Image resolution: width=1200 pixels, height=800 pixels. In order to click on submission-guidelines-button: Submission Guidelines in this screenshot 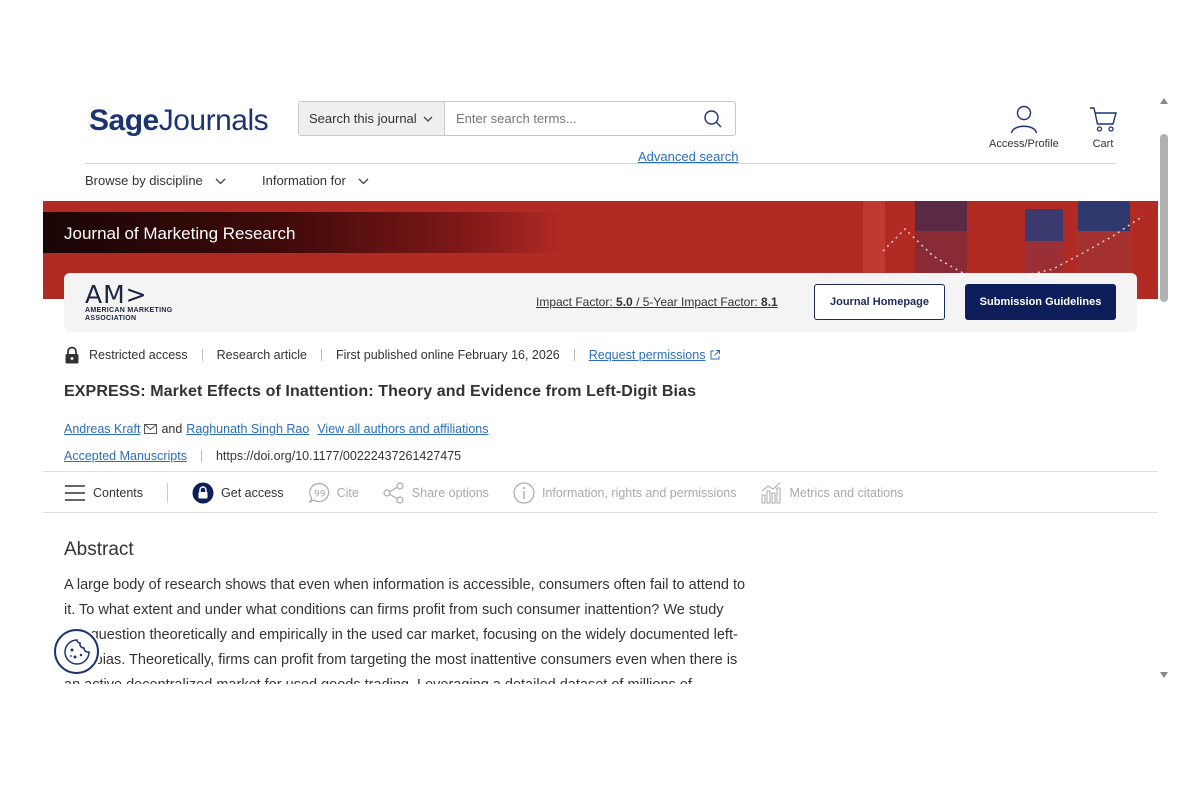, I will do `click(1040, 302)`.